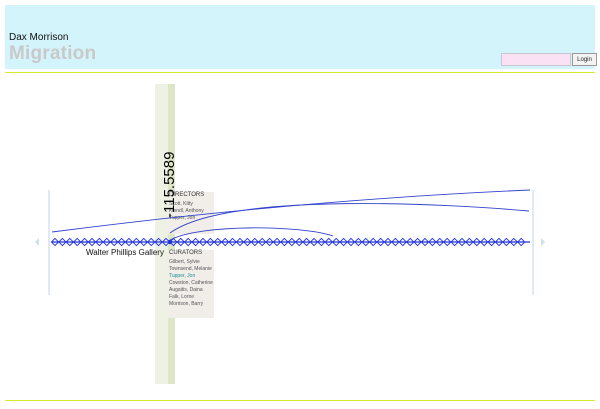 The height and width of the screenshot is (409, 600). Describe the element at coordinates (170, 242) in the screenshot. I see `selected-point` at that location.